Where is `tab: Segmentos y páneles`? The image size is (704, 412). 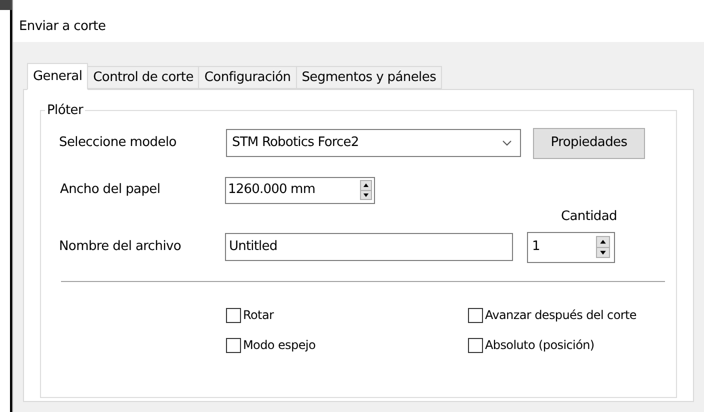 tab: Segmentos y páneles is located at coordinates (369, 77).